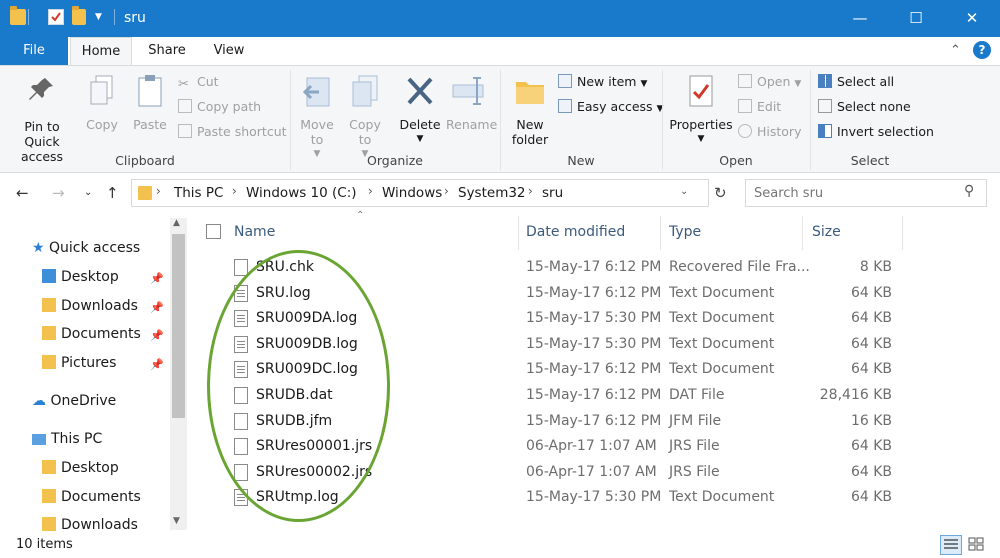 The width and height of the screenshot is (1000, 558). I want to click on sidebar-item-documents: Documents, so click(91, 334).